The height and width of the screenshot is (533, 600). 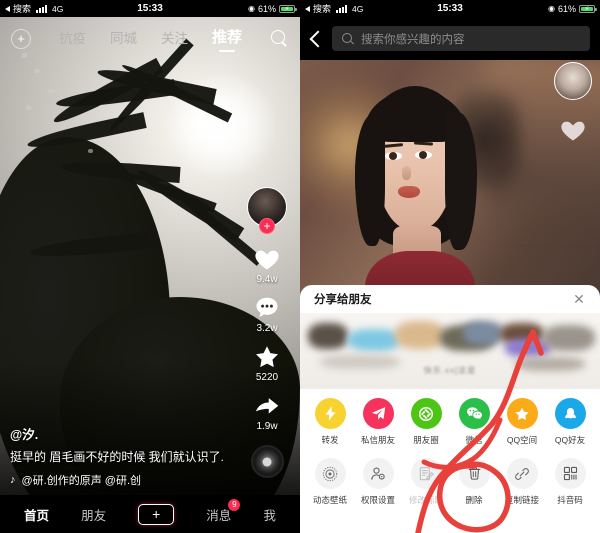 What do you see at coordinates (573, 81) in the screenshot?
I see `author-avatar` at bounding box center [573, 81].